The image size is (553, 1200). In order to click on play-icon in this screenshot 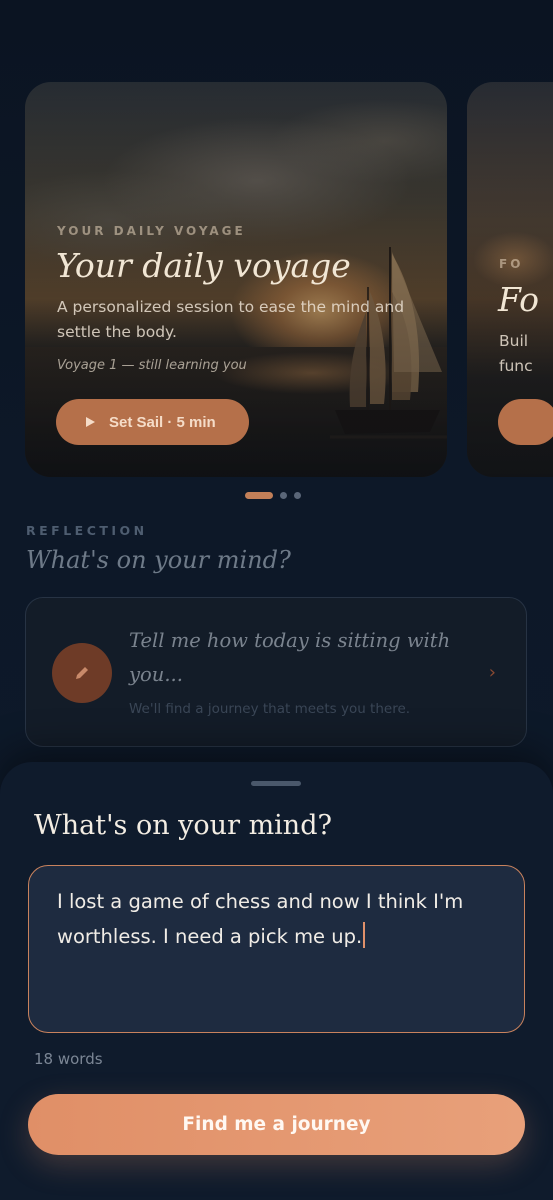, I will do `click(90, 422)`.